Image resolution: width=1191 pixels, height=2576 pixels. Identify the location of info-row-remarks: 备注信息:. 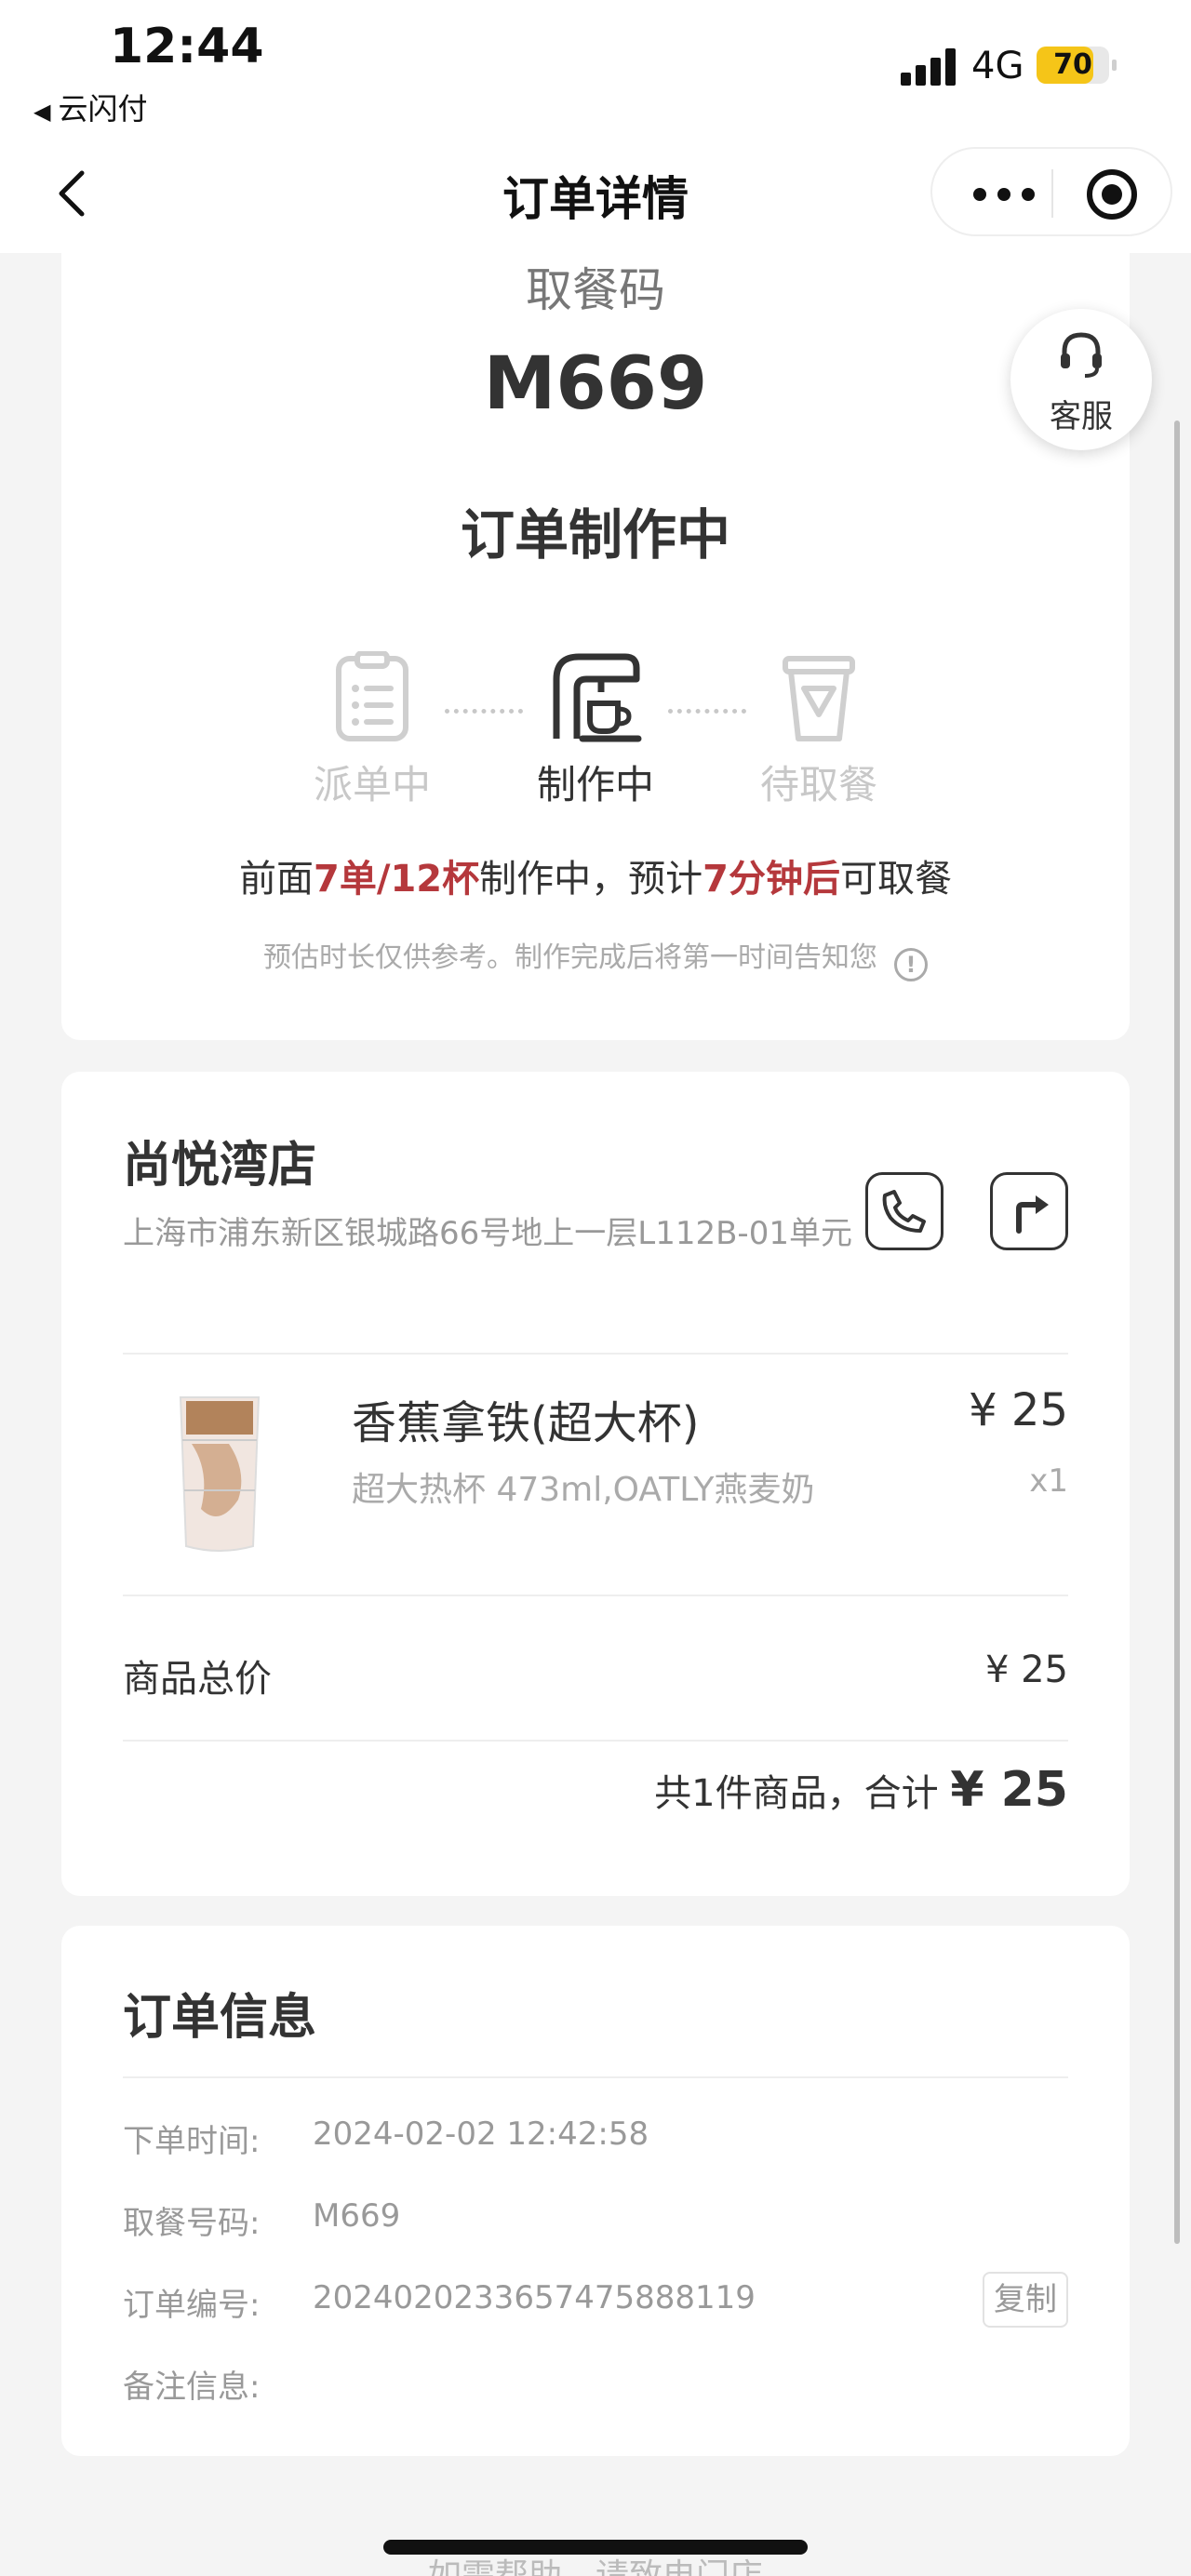
(595, 2381).